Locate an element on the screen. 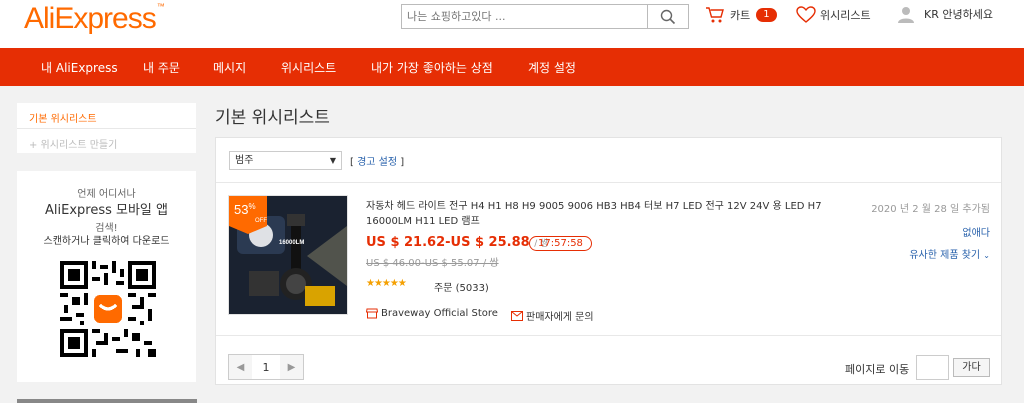 The width and height of the screenshot is (1024, 403). discount-badge: 53% is located at coordinates (245, 209).